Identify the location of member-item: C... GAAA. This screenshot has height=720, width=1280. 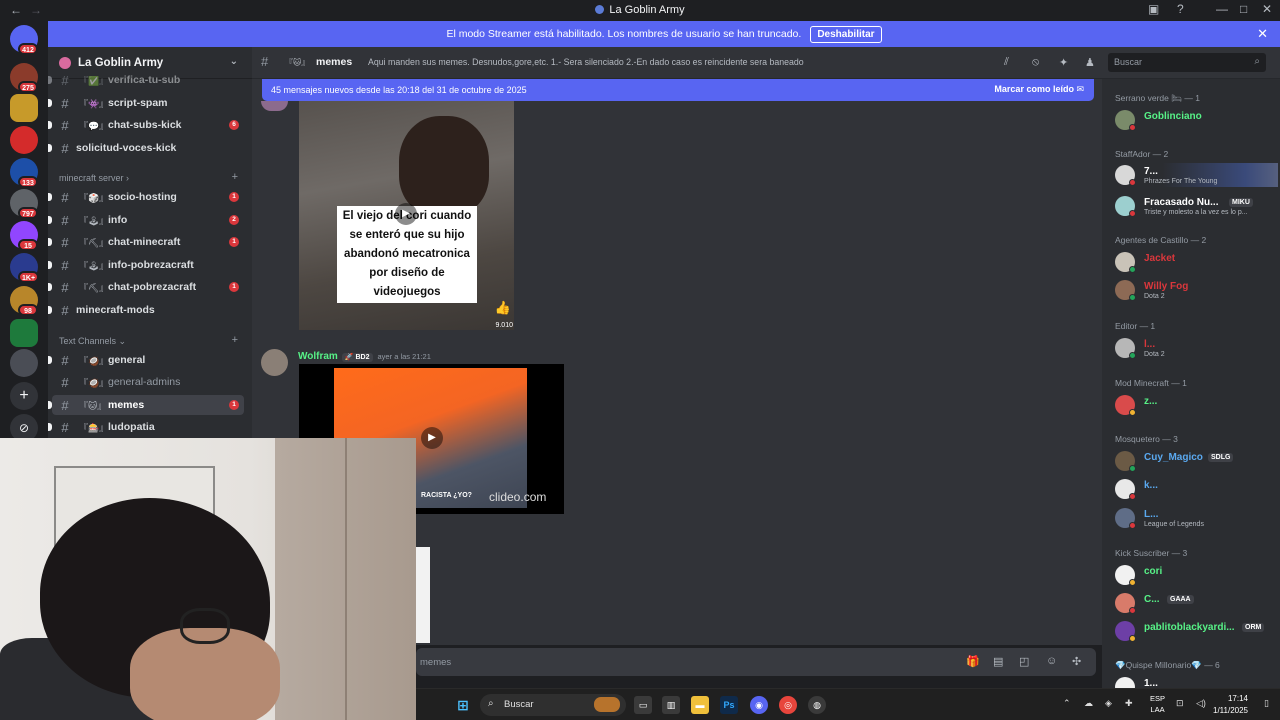
(1195, 603).